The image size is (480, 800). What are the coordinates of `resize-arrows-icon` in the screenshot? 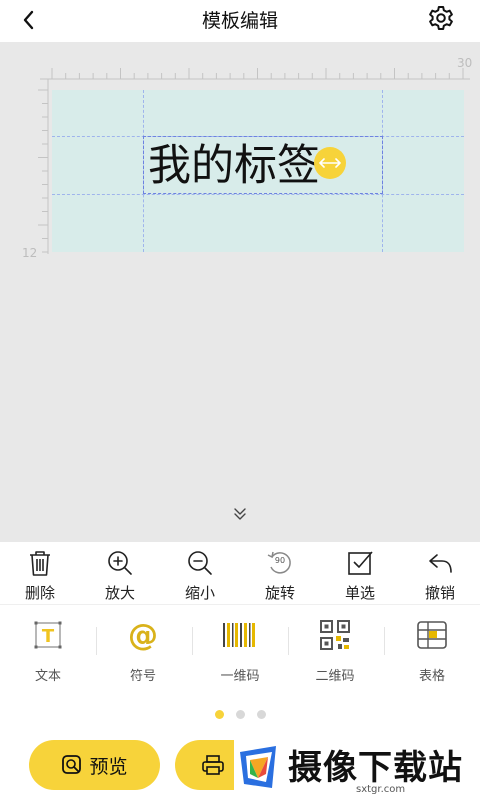 It's located at (330, 163).